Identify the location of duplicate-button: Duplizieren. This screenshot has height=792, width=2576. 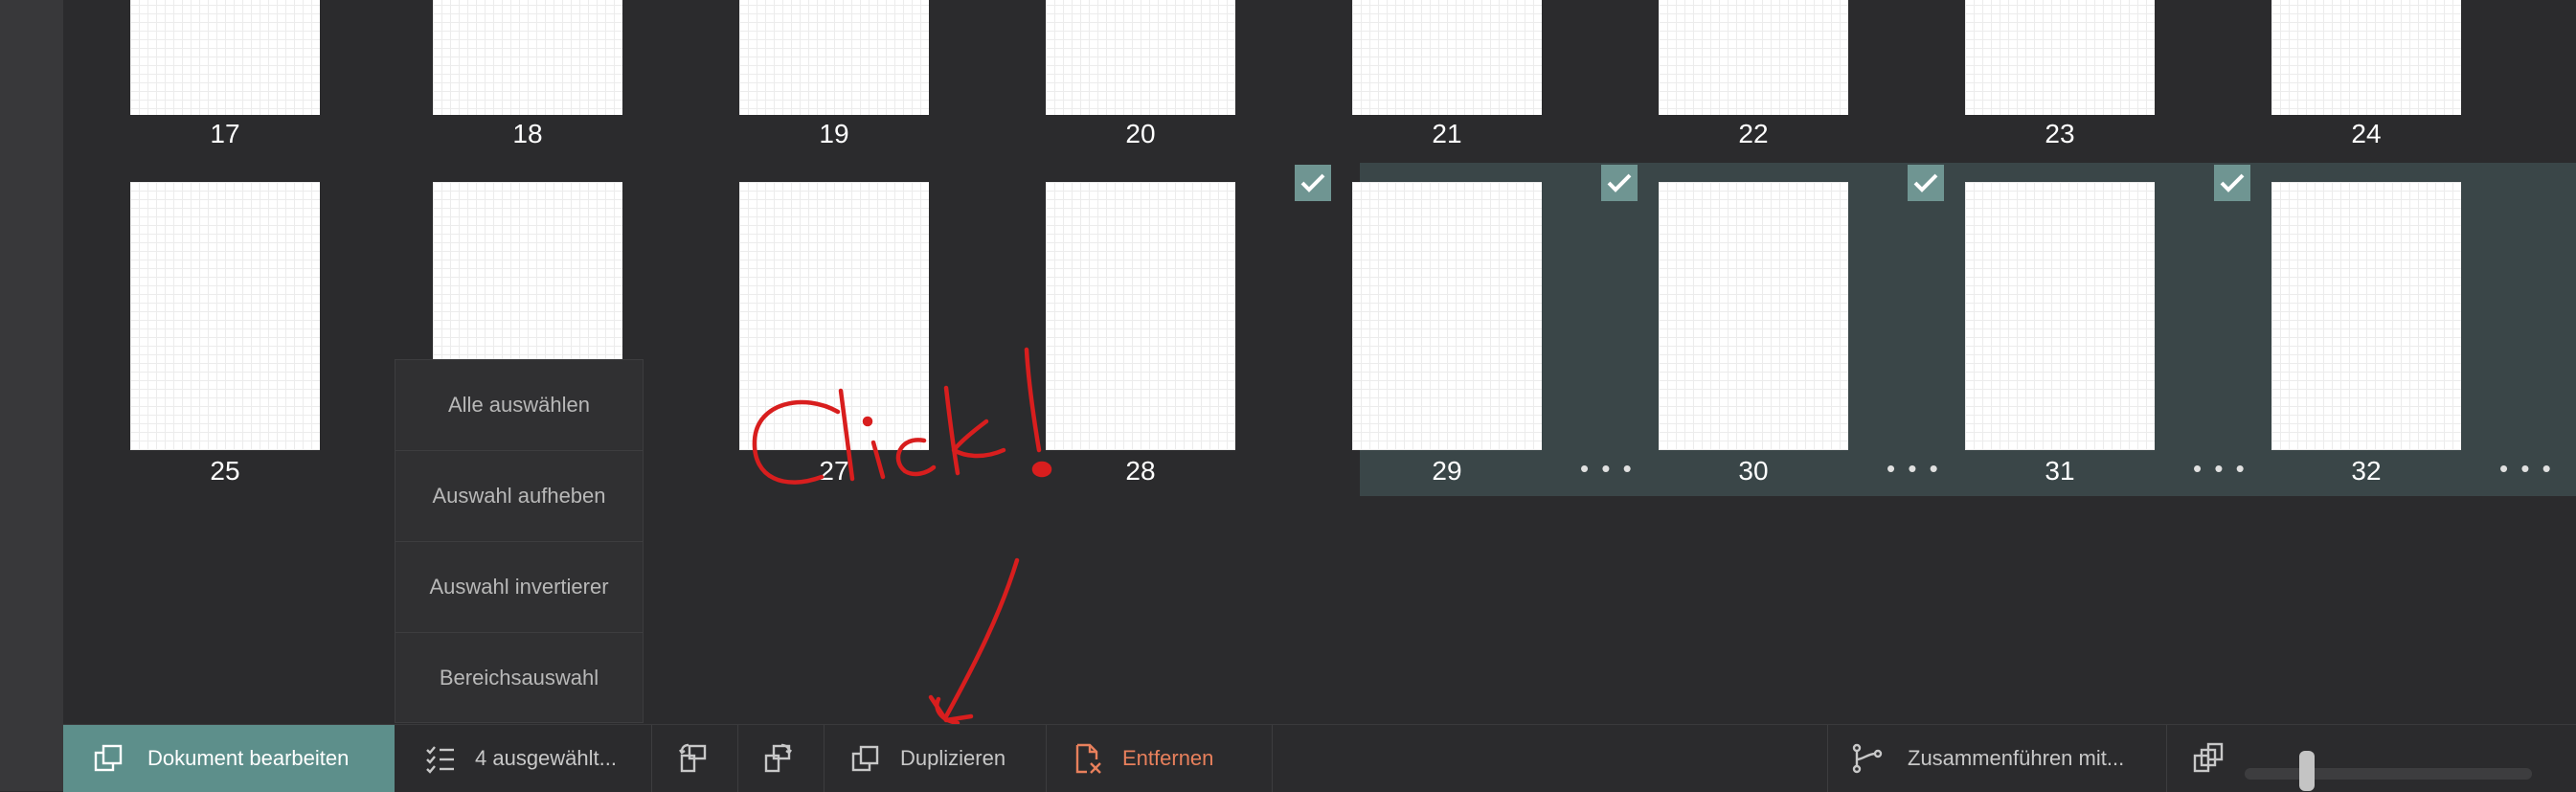
(927, 758).